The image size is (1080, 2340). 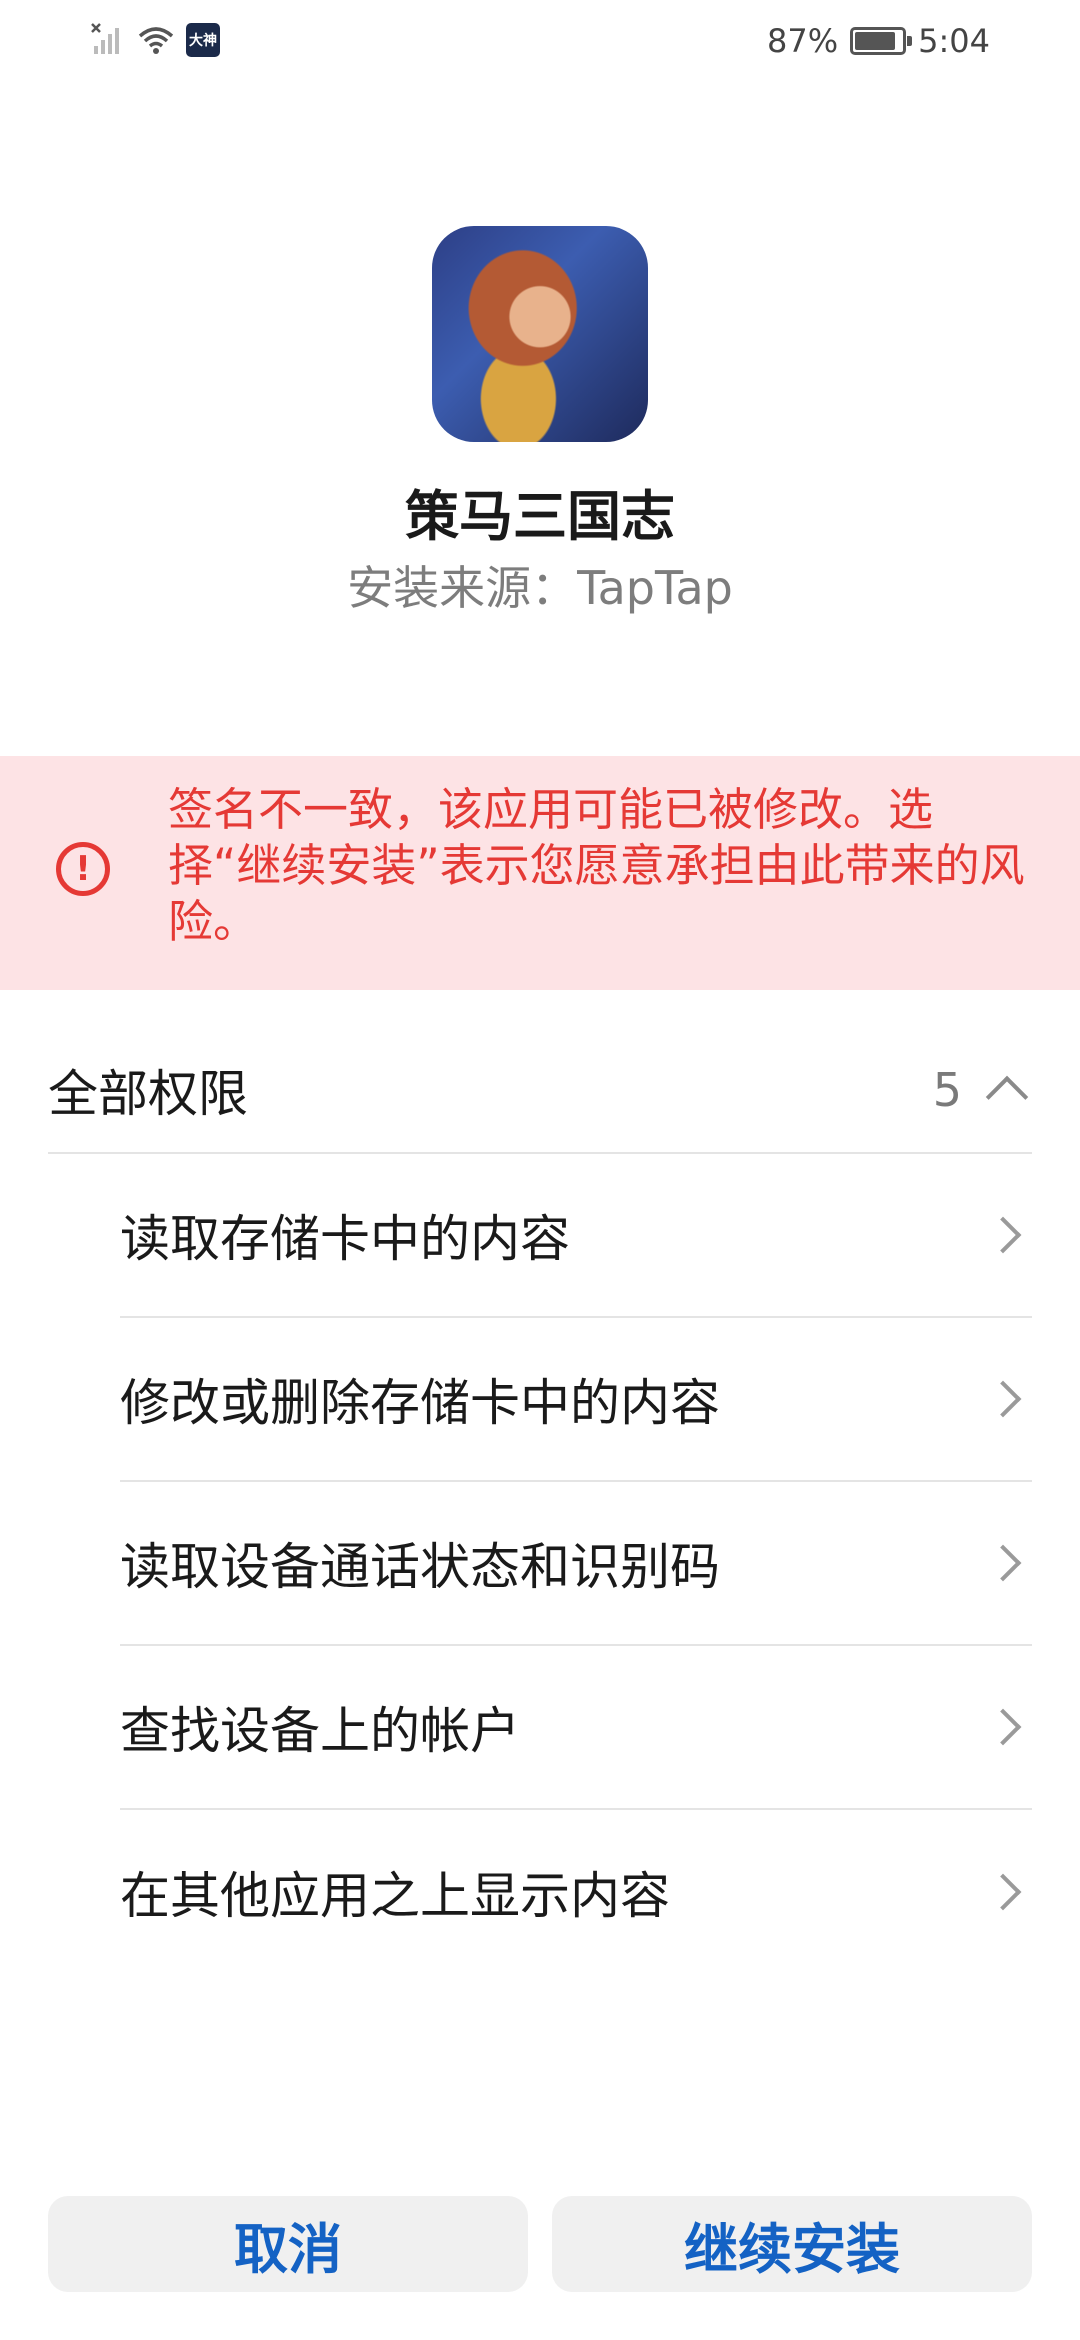 What do you see at coordinates (540, 516) in the screenshot?
I see `app-name: 策马三国志` at bounding box center [540, 516].